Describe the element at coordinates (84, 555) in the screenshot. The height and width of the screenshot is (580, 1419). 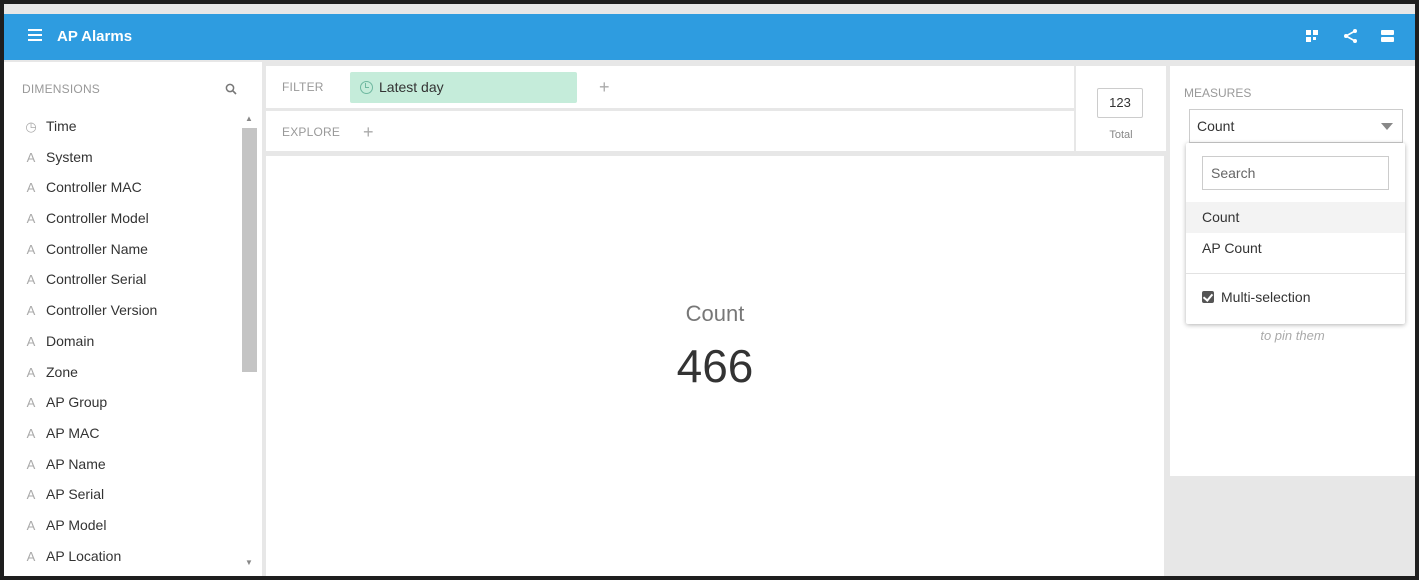
I see `dimension-label: AP Location` at that location.